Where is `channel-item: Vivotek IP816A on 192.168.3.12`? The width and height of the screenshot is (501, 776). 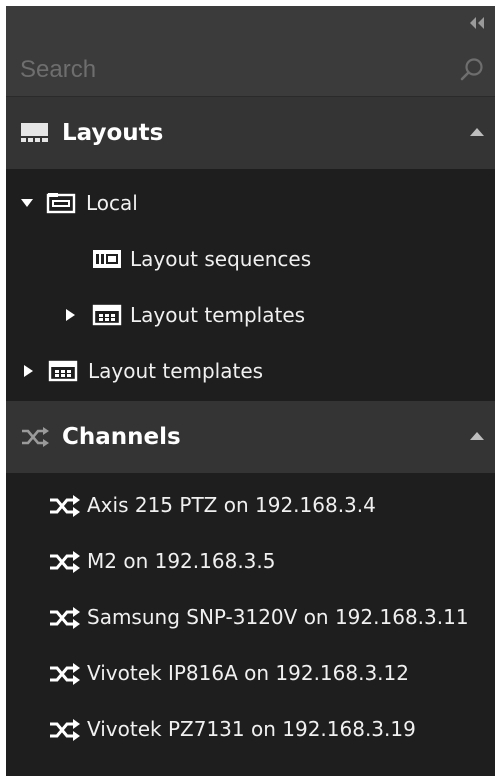
channel-item: Vivotek IP816A on 192.168.3.12 is located at coordinates (250, 673).